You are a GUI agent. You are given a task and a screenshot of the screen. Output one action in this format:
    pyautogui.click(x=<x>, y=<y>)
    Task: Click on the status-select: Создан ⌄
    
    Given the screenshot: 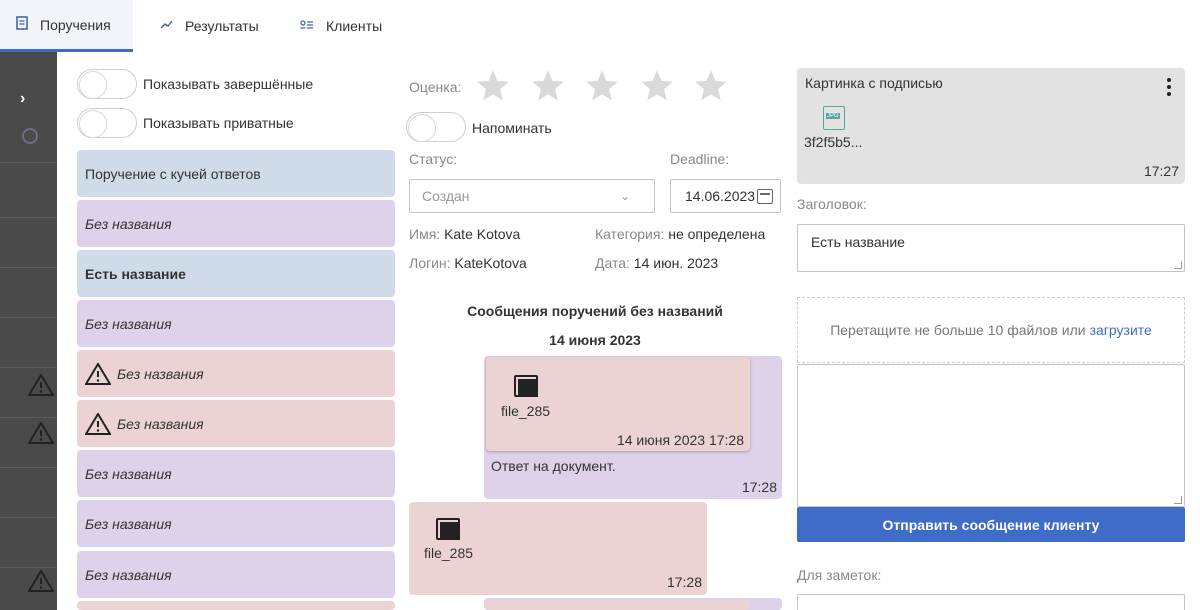 What is the action you would take?
    pyautogui.click(x=532, y=196)
    